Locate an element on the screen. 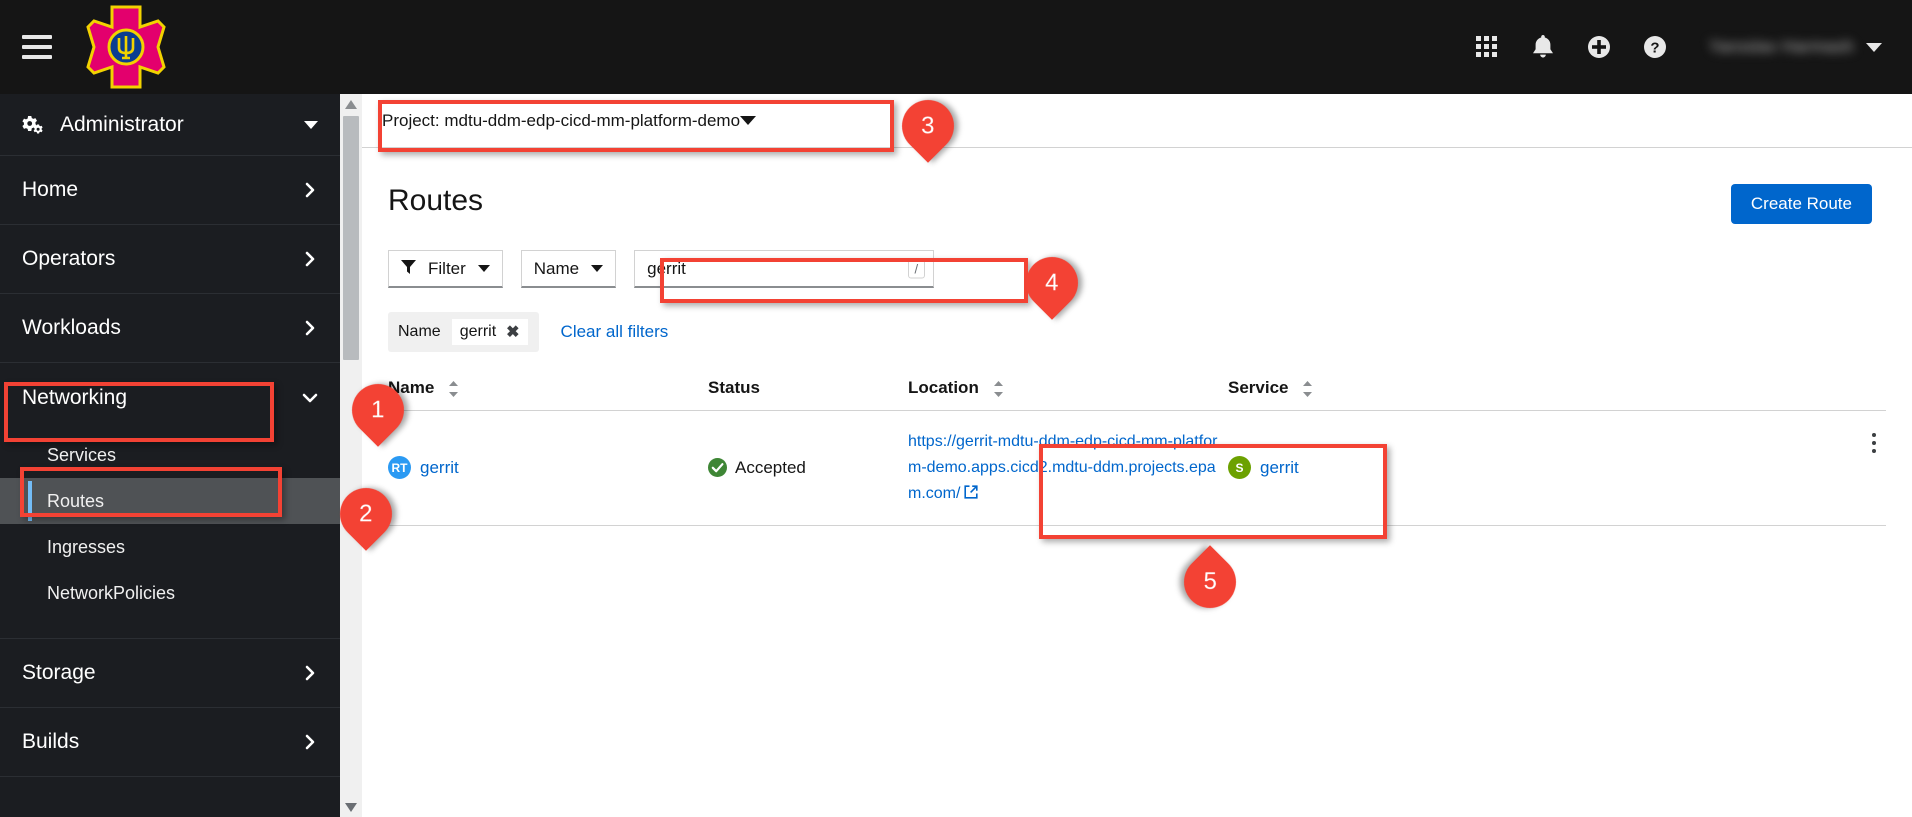 This screenshot has width=1912, height=817. sidebar-item-operators: Operators is located at coordinates (170, 259).